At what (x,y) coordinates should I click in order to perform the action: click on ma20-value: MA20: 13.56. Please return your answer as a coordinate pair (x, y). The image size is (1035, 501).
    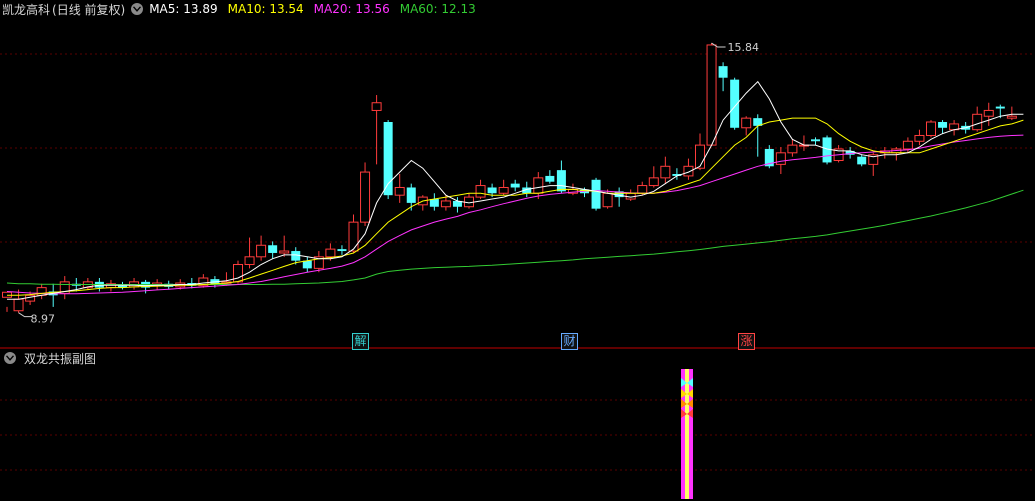
    Looking at the image, I should click on (351, 9).